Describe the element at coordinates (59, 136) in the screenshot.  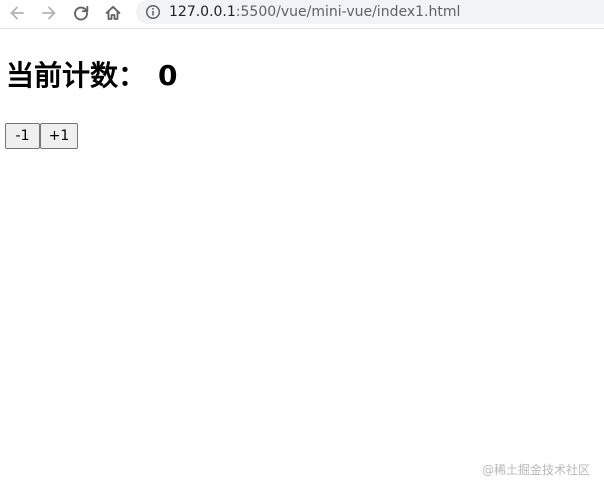
I see `increment-button: +1` at that location.